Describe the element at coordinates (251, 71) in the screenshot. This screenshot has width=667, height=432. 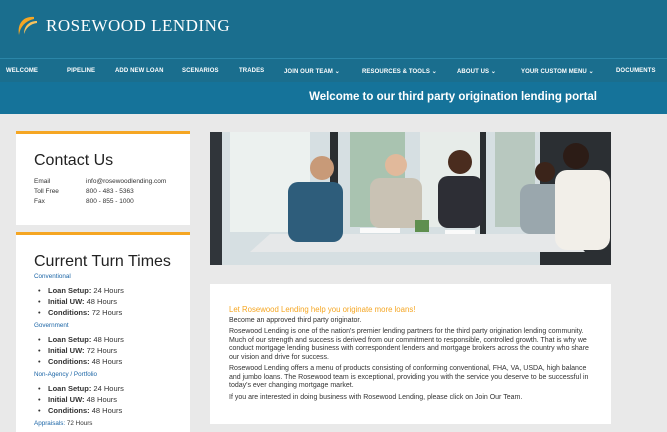
I see `nav-trades: TRADES` at that location.